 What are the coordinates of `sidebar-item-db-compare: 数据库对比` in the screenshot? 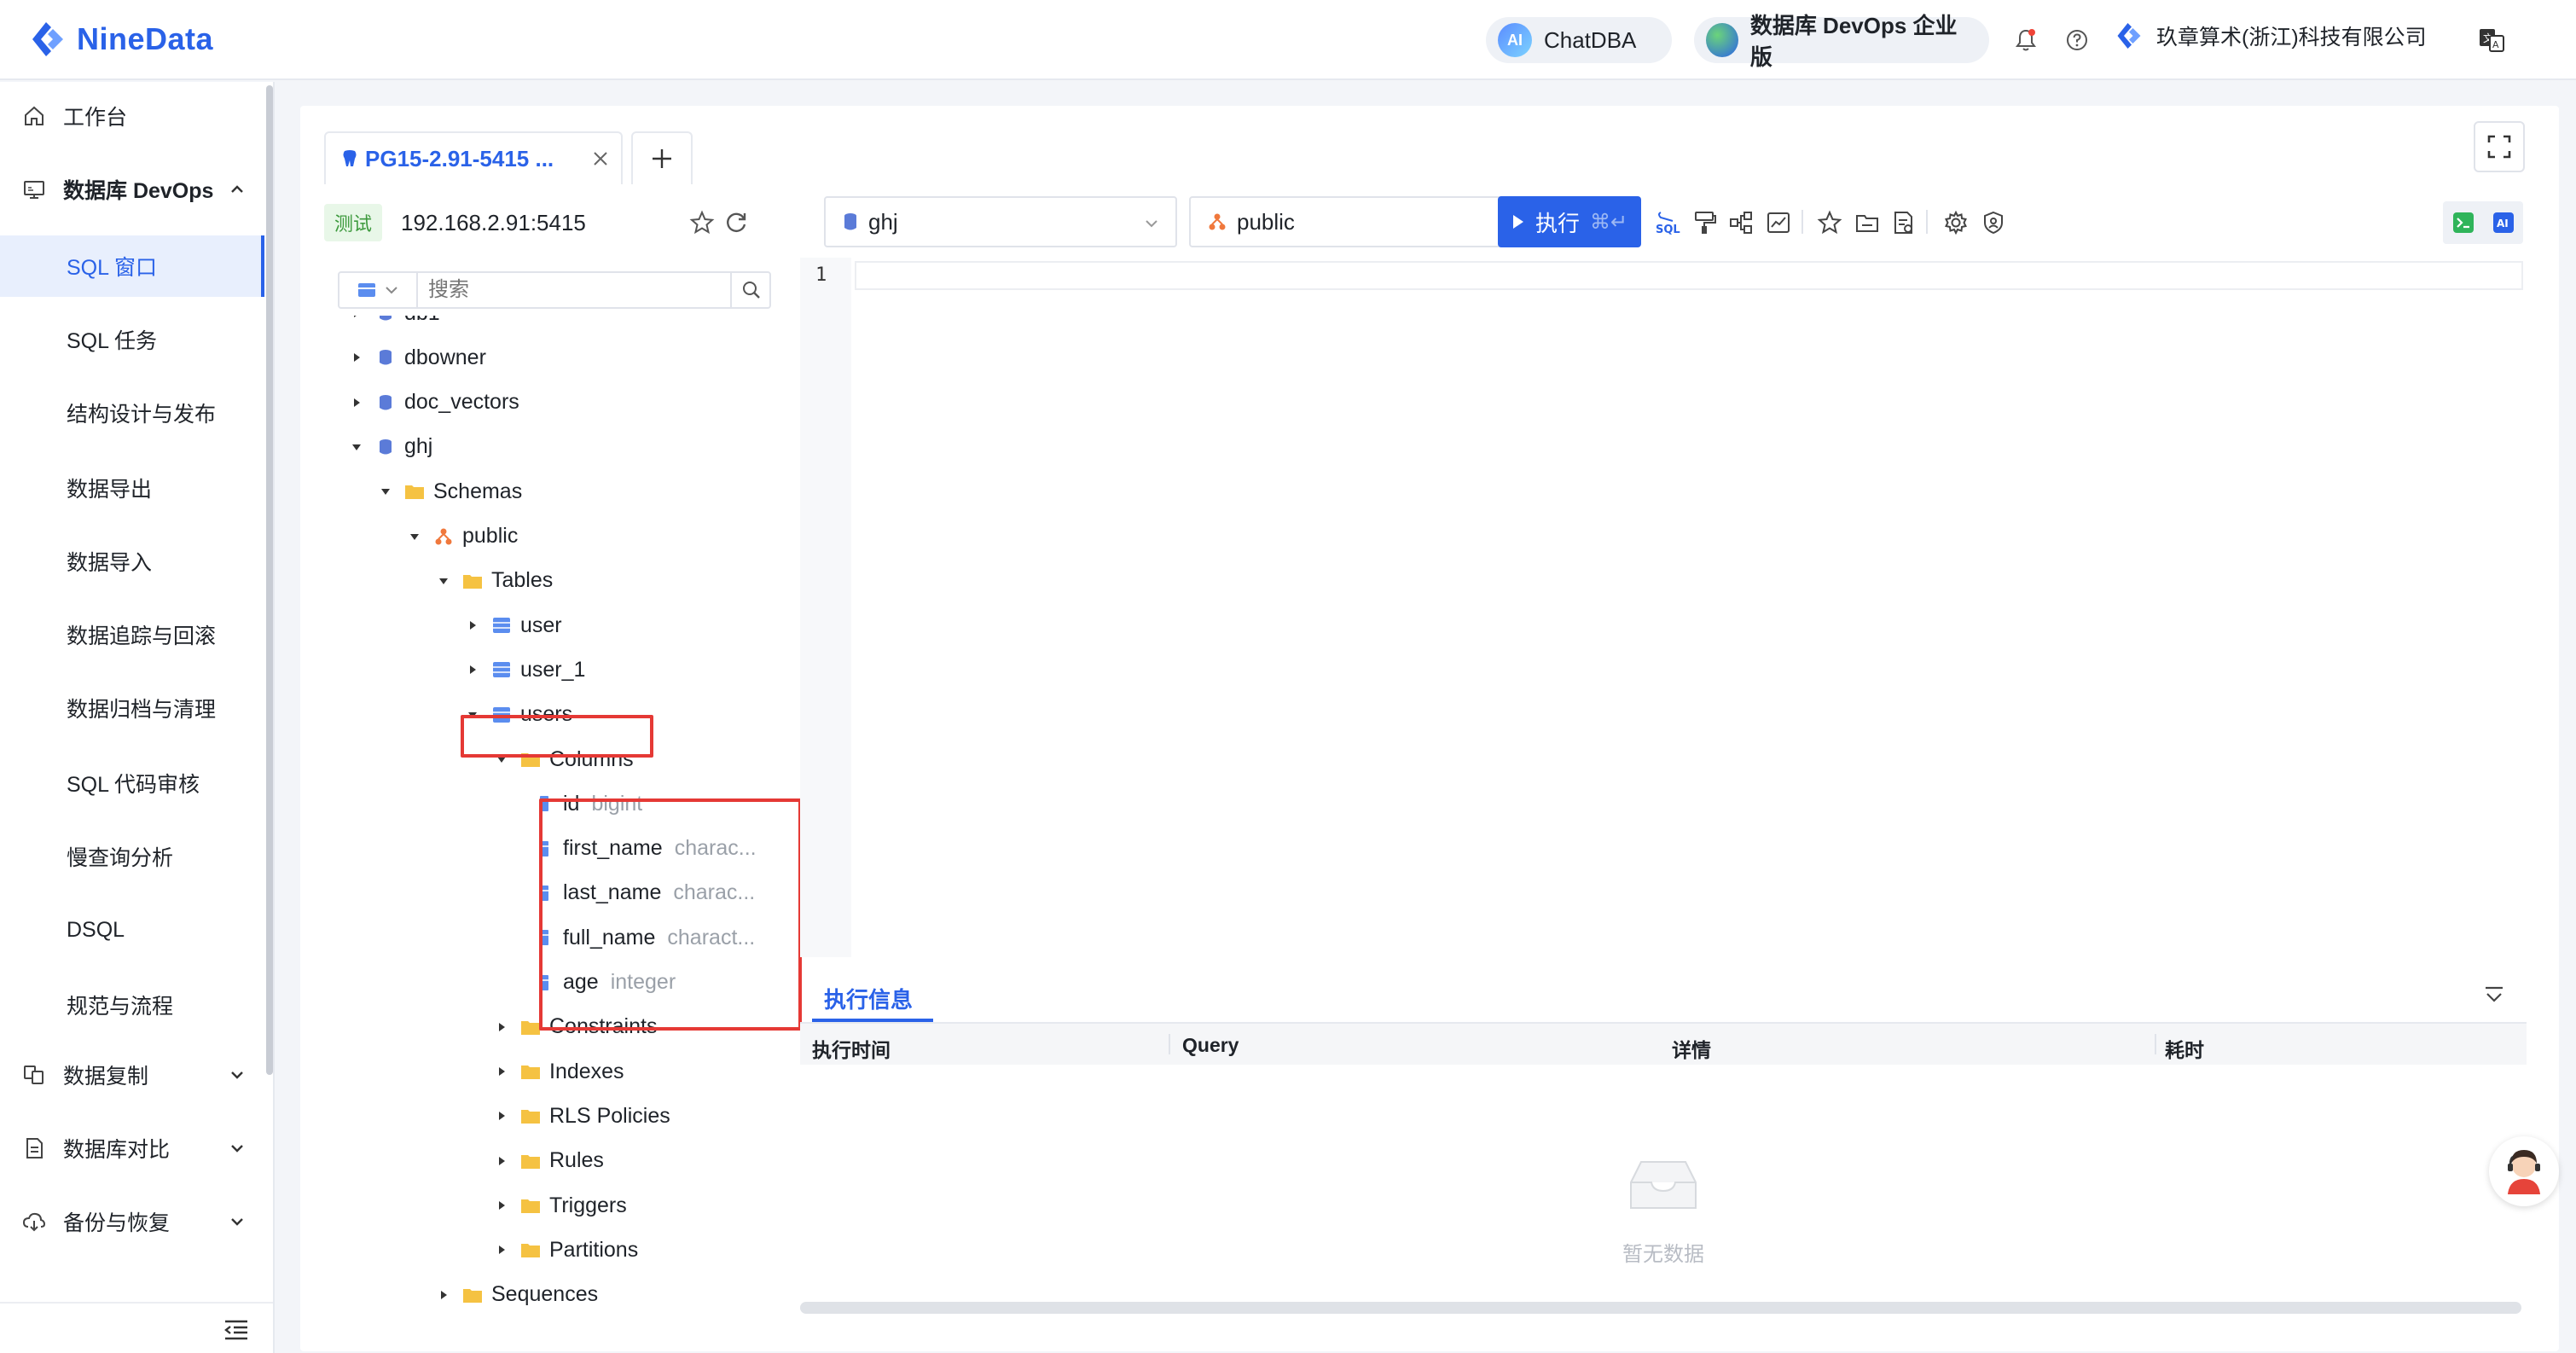 It's located at (132, 1148).